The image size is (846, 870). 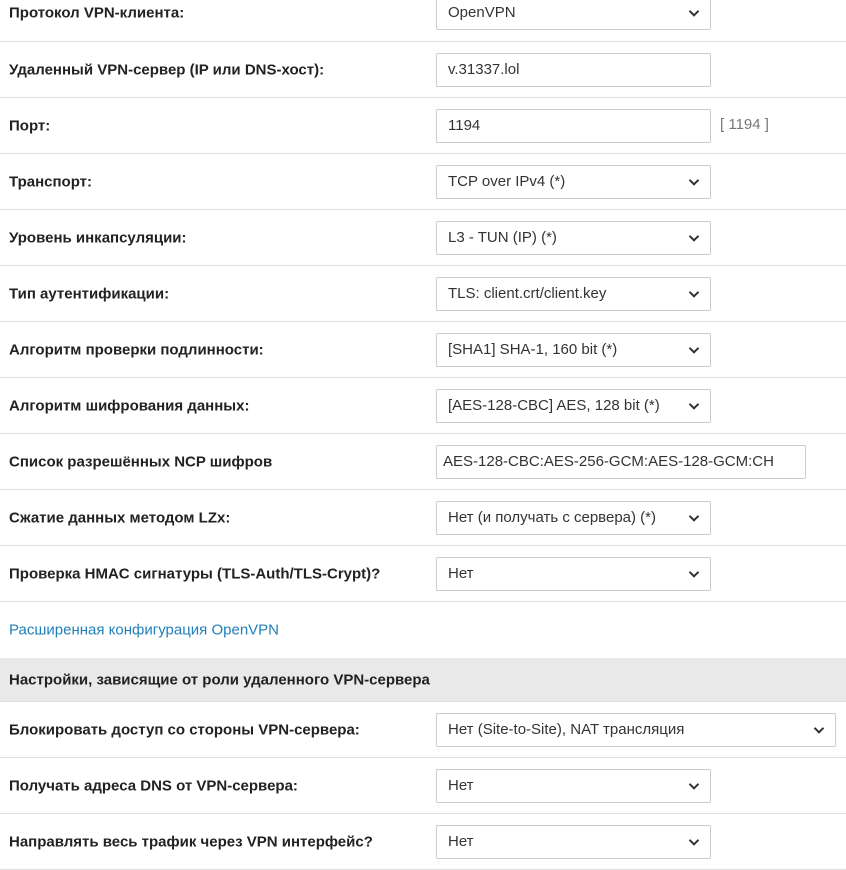 What do you see at coordinates (608, 461) in the screenshot?
I see `ncp-ciphers-value: AES-128-CBC:AES-256-GCM:AES-128-GCM:CH` at bounding box center [608, 461].